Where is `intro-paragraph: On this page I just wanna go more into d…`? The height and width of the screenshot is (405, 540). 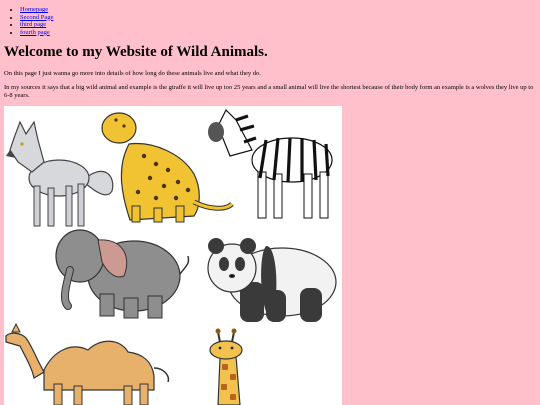 intro-paragraph: On this page I just wanna go more into d… is located at coordinates (132, 73).